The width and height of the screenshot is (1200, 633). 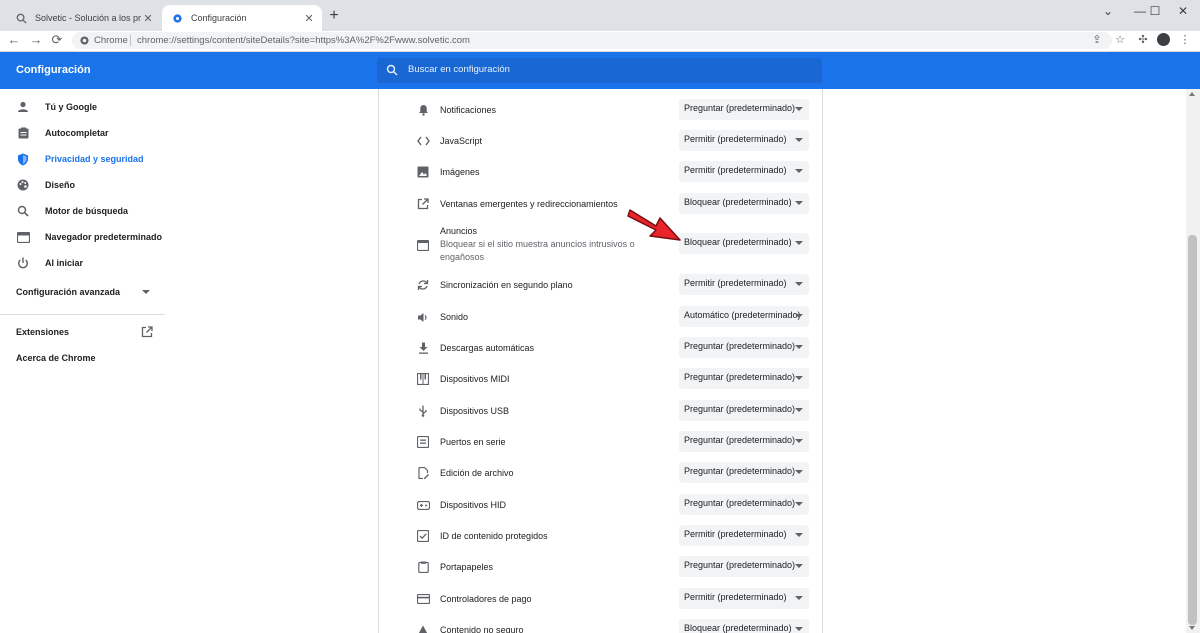 I want to click on permission-row-sound: Sonido Automático (predeterminado), so click(x=599, y=317).